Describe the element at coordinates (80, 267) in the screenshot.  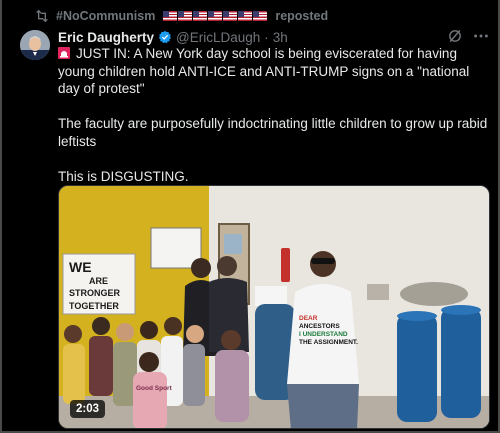
I see `sign-line-1: WE` at that location.